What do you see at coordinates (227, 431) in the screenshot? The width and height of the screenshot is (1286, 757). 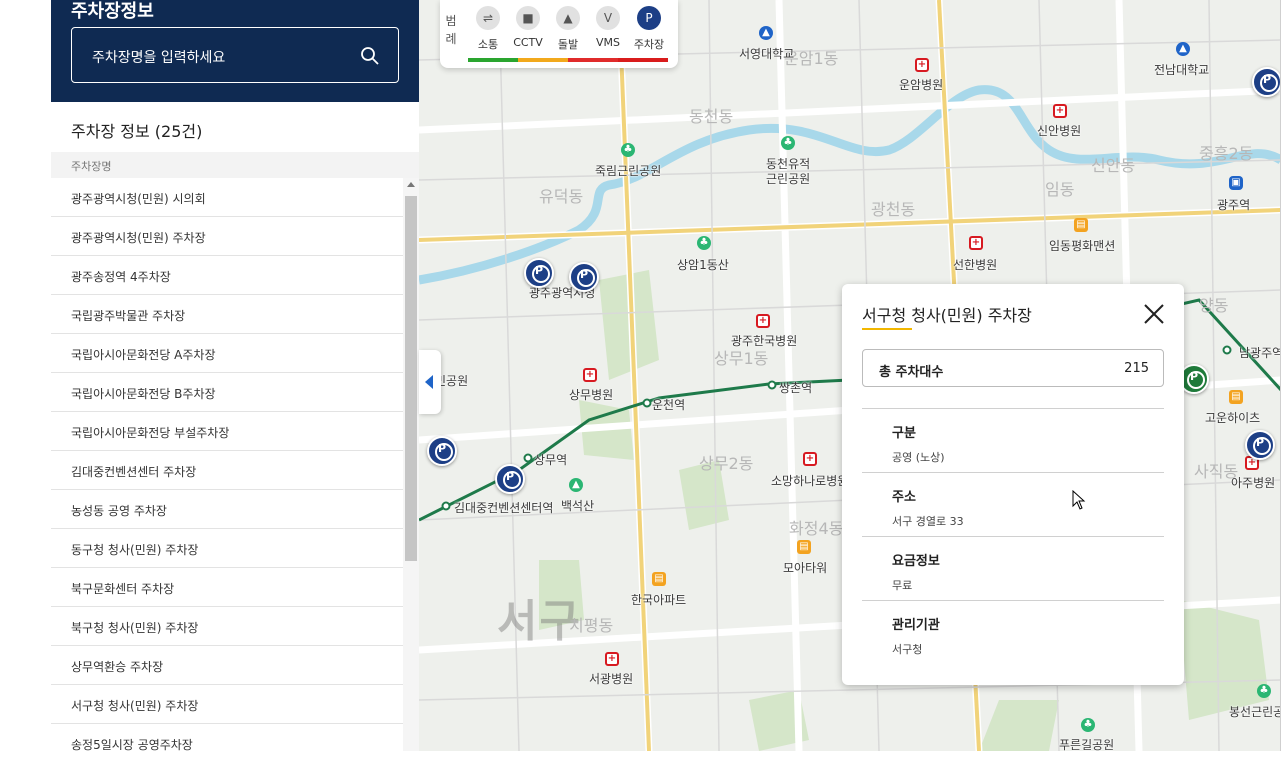 I see `list-item: 국립아시아문화전당 부설주차장` at bounding box center [227, 431].